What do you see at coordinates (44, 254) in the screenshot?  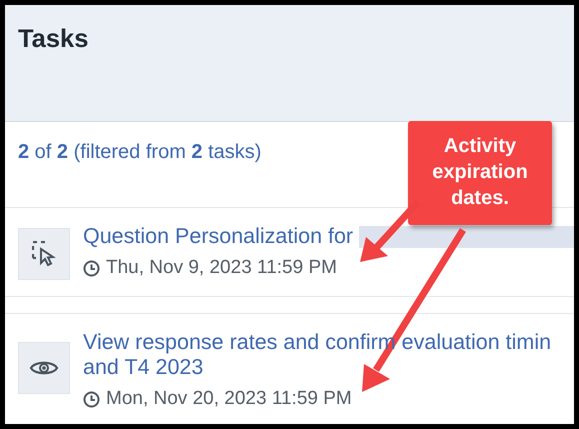 I see `select-cursor-icon` at bounding box center [44, 254].